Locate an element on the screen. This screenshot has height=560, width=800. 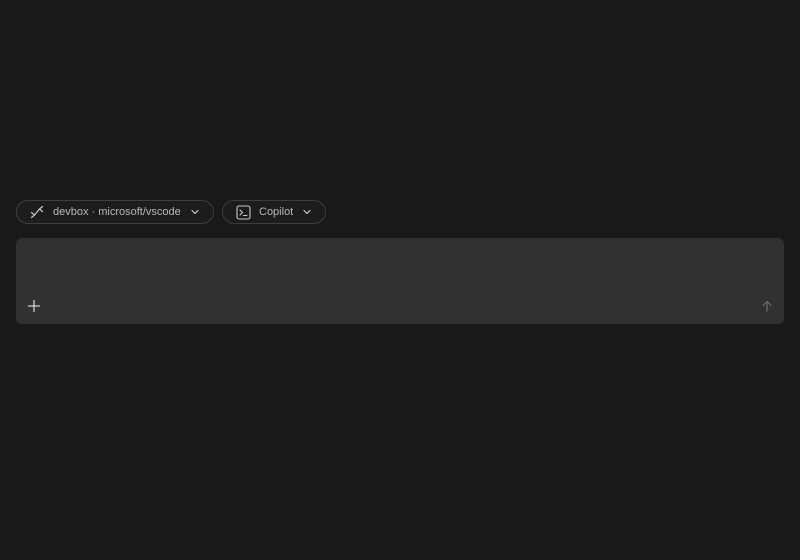
chat-input-box is located at coordinates (400, 281).